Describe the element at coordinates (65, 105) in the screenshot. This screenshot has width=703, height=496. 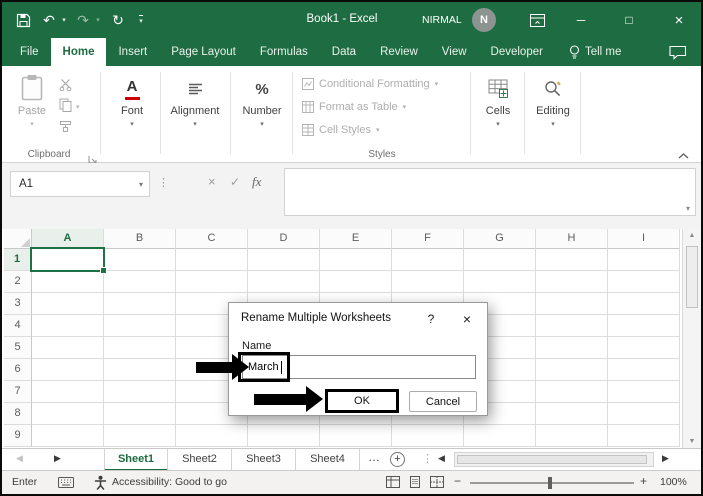
I see `copy-icon` at that location.